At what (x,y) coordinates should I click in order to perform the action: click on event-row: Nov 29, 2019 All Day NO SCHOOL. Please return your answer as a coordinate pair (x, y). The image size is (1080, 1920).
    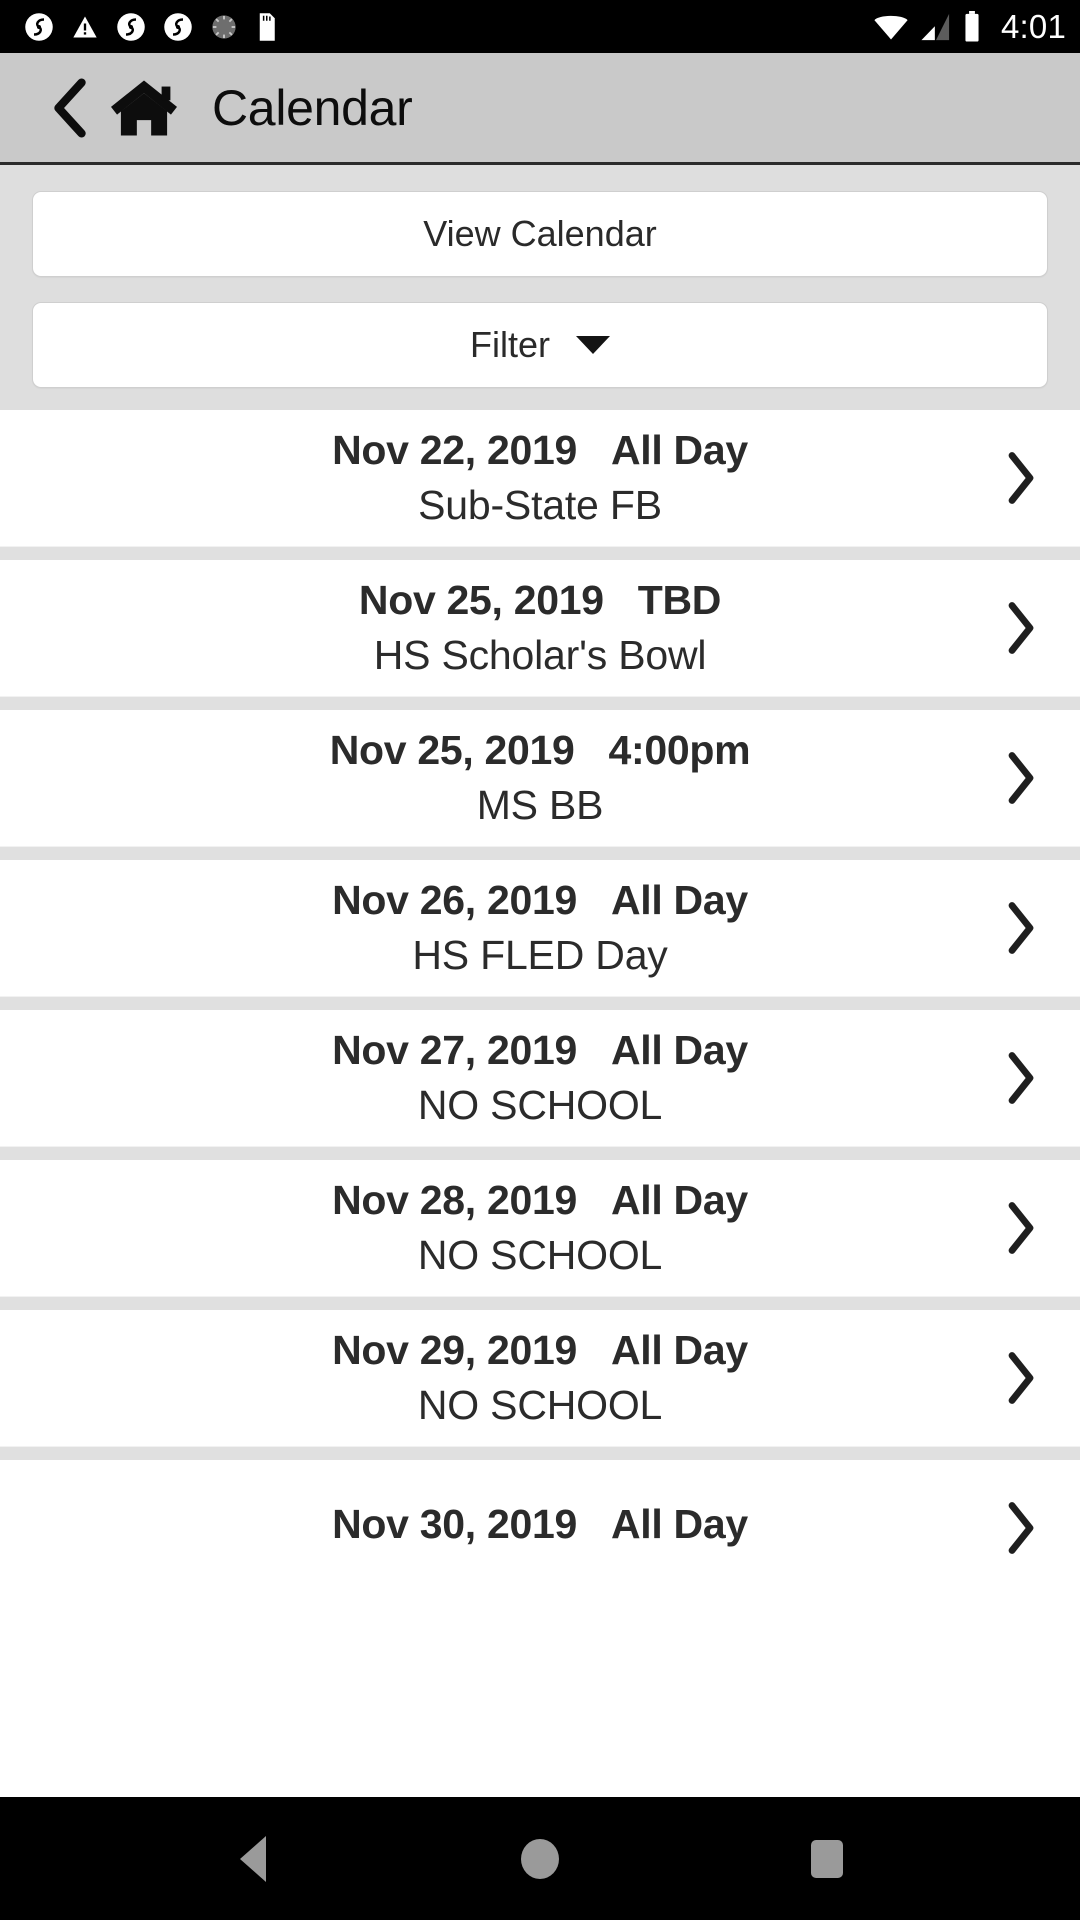
    Looking at the image, I should click on (540, 1378).